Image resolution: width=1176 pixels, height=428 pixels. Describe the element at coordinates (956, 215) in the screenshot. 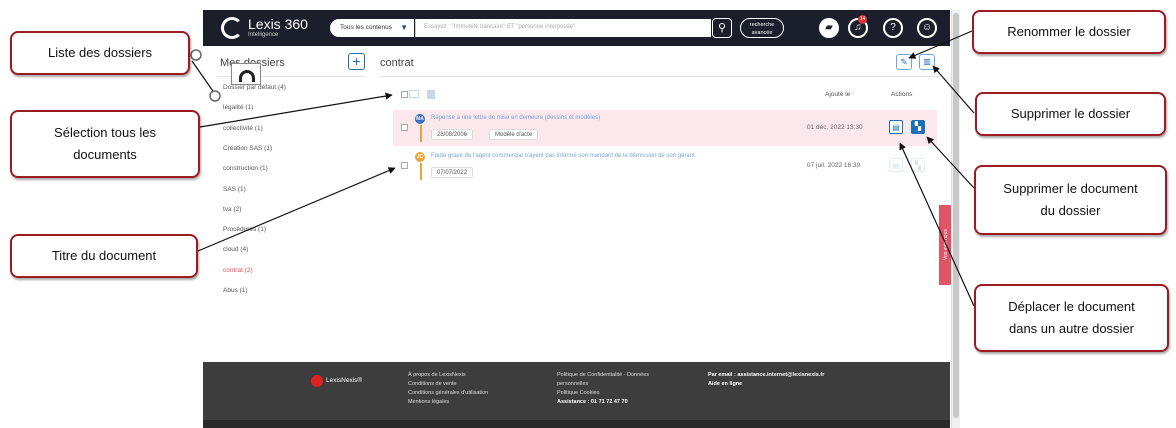

I see `scrollbar-thumb` at that location.